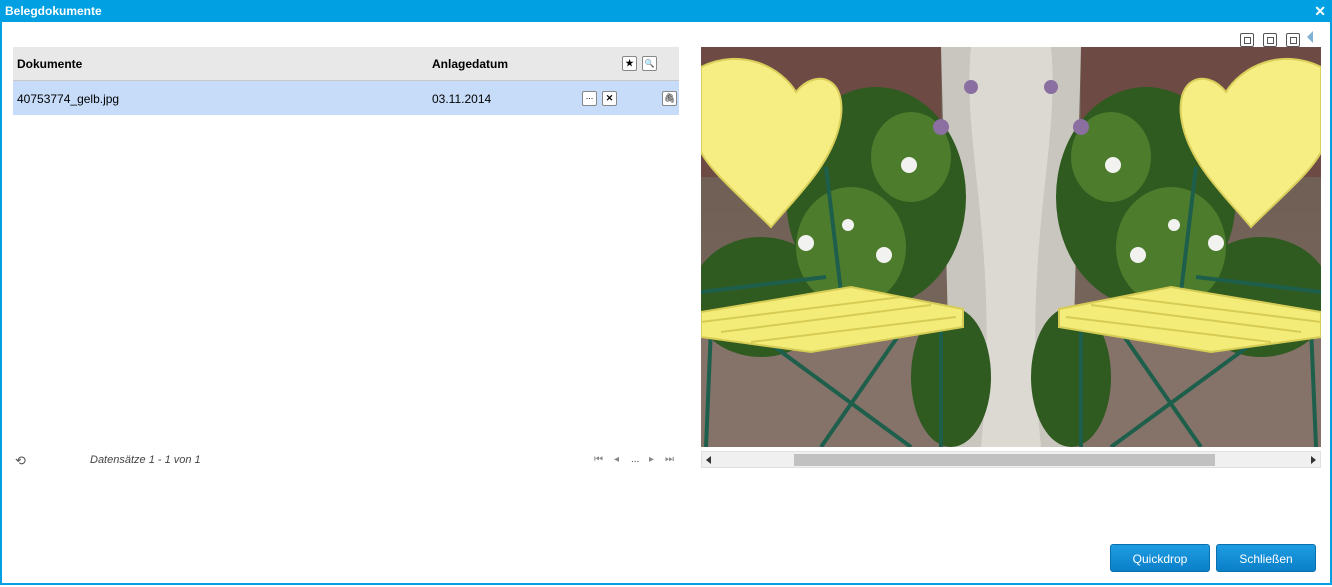 The image size is (1332, 587). I want to click on refresh-icon: ⟲, so click(20, 461).